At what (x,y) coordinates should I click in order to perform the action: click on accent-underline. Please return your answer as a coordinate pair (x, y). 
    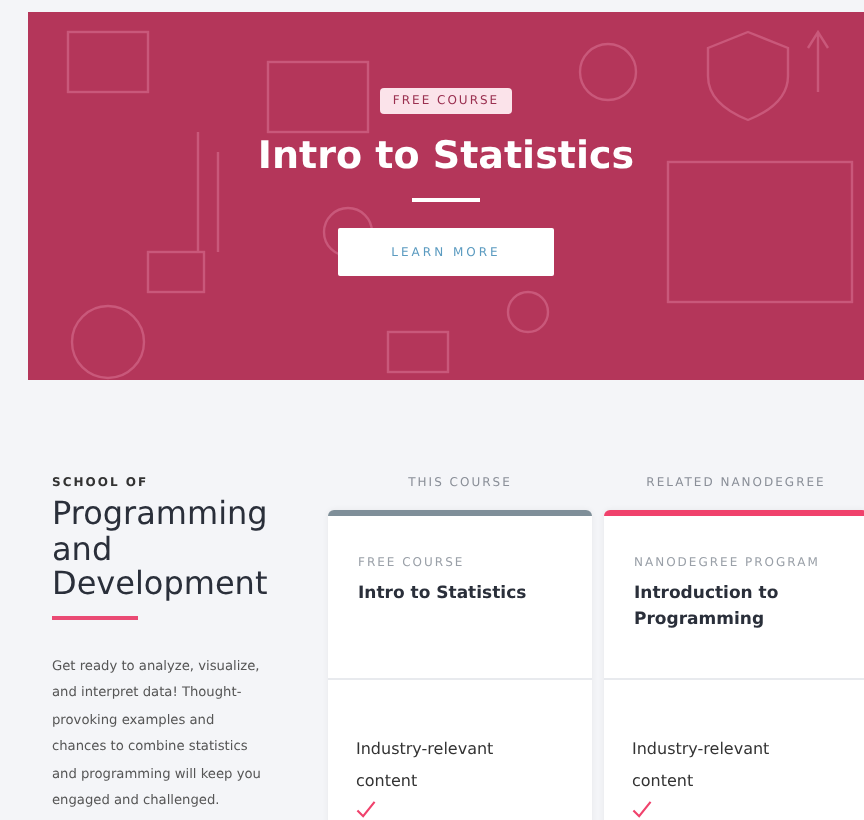
    Looking at the image, I should click on (95, 617).